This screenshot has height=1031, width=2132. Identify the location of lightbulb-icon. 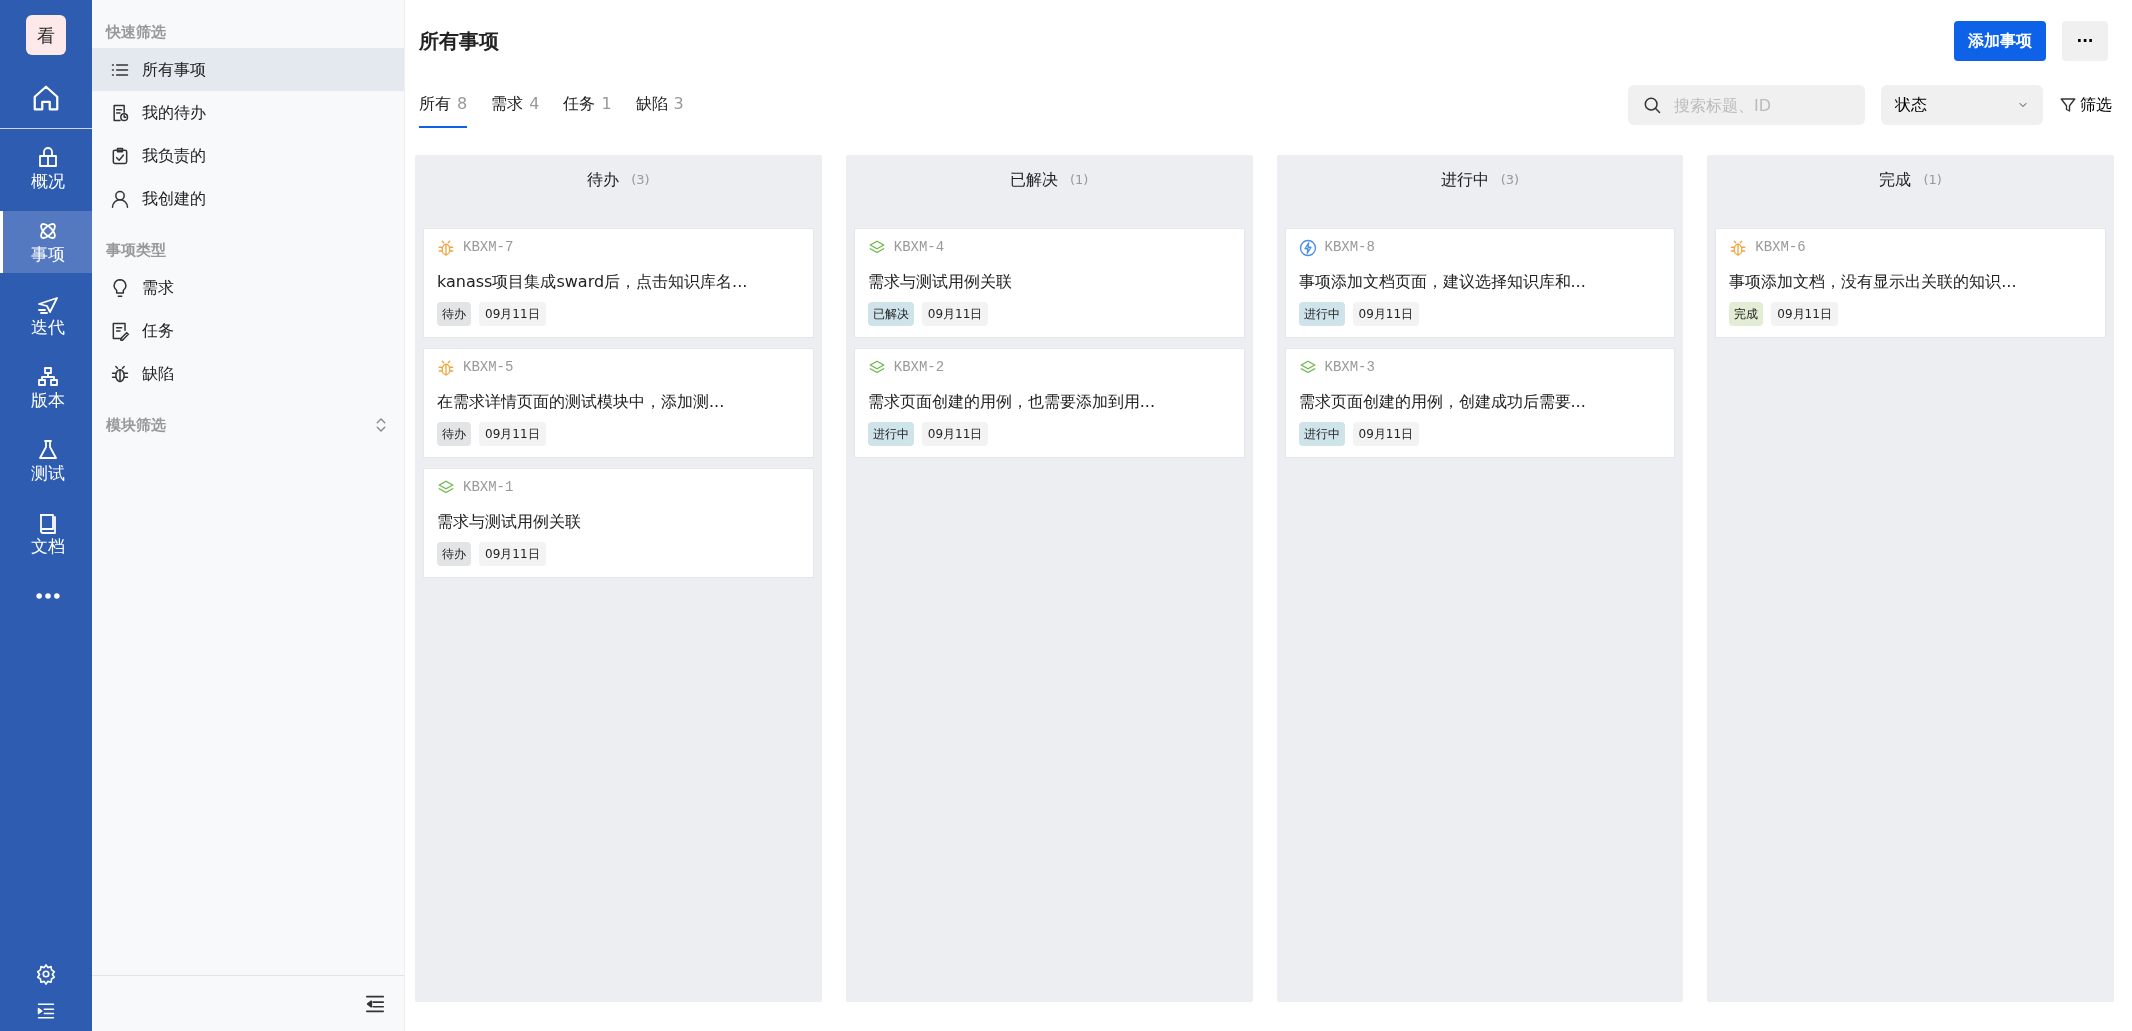
(120, 287).